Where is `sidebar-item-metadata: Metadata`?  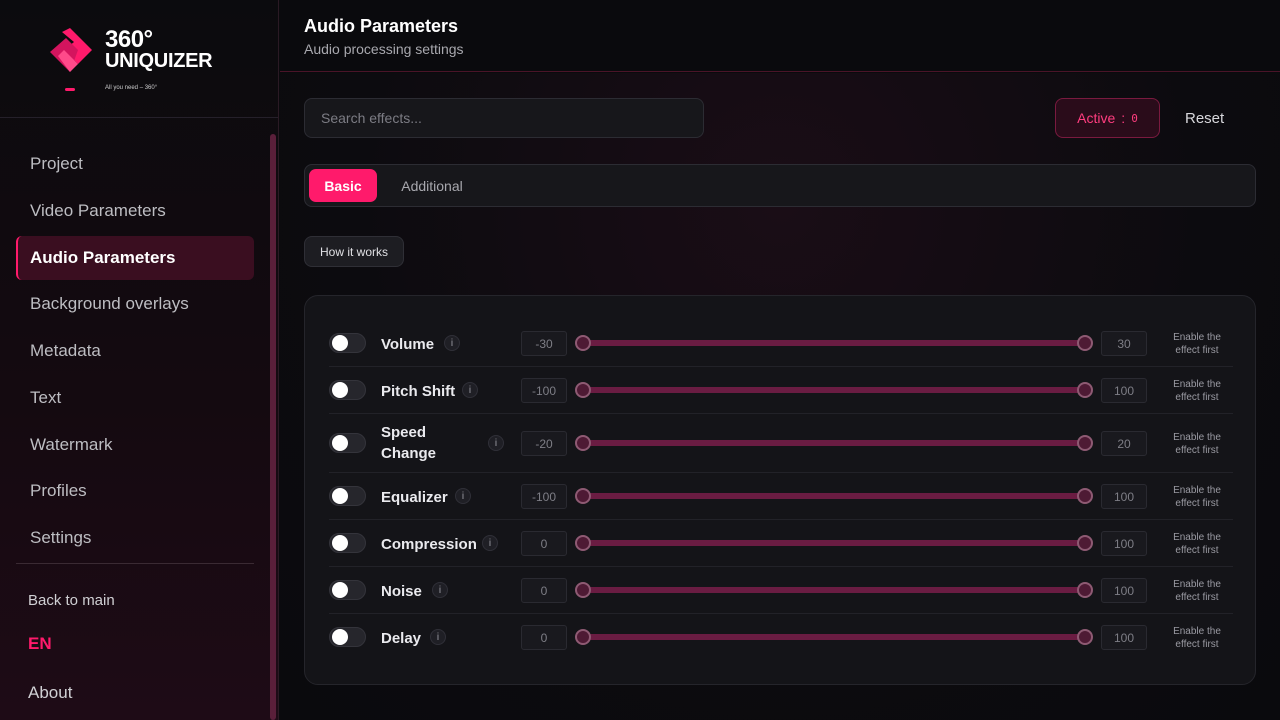
sidebar-item-metadata: Metadata is located at coordinates (135, 351).